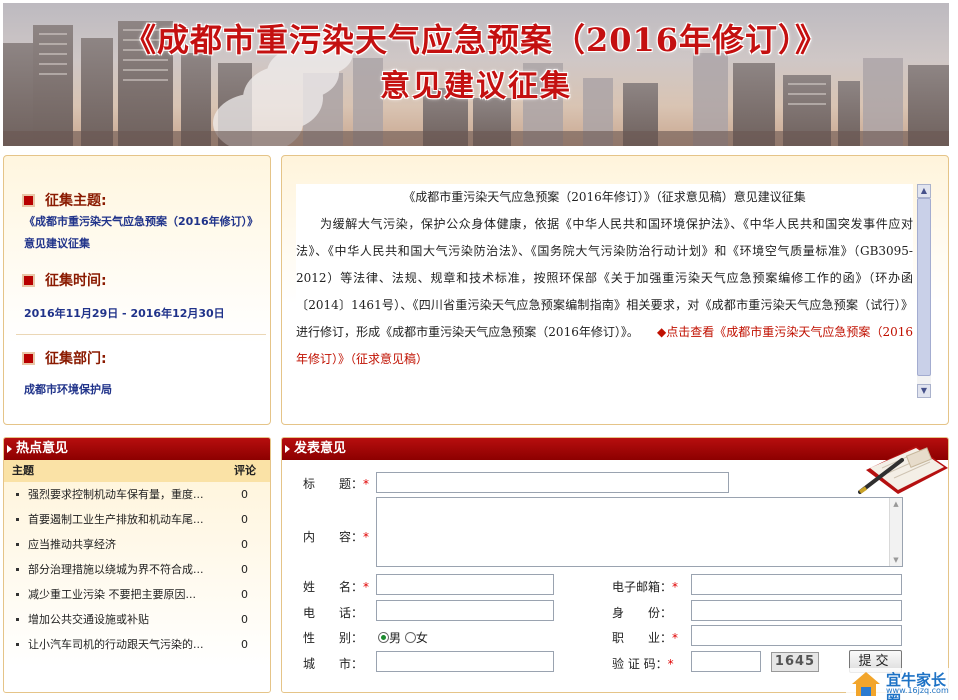  Describe the element at coordinates (476, 40) in the screenshot. I see `banner-title: 《成都市重污染天气应急预案（2016年修订）》` at that location.